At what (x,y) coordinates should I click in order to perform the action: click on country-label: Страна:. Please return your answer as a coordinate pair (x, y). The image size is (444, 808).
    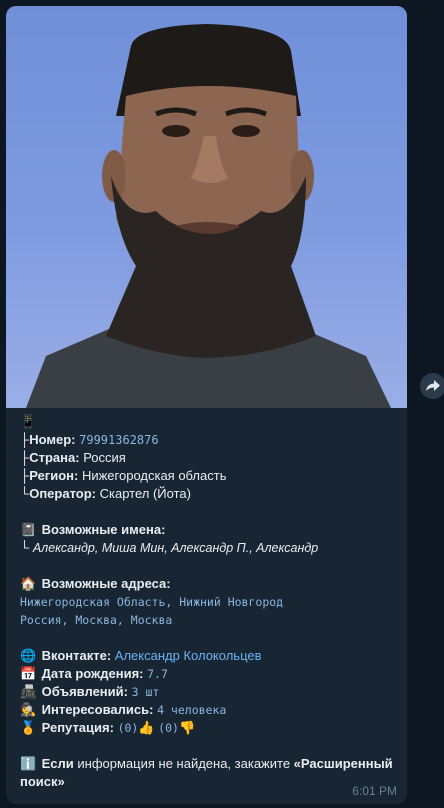
    Looking at the image, I should click on (54, 457).